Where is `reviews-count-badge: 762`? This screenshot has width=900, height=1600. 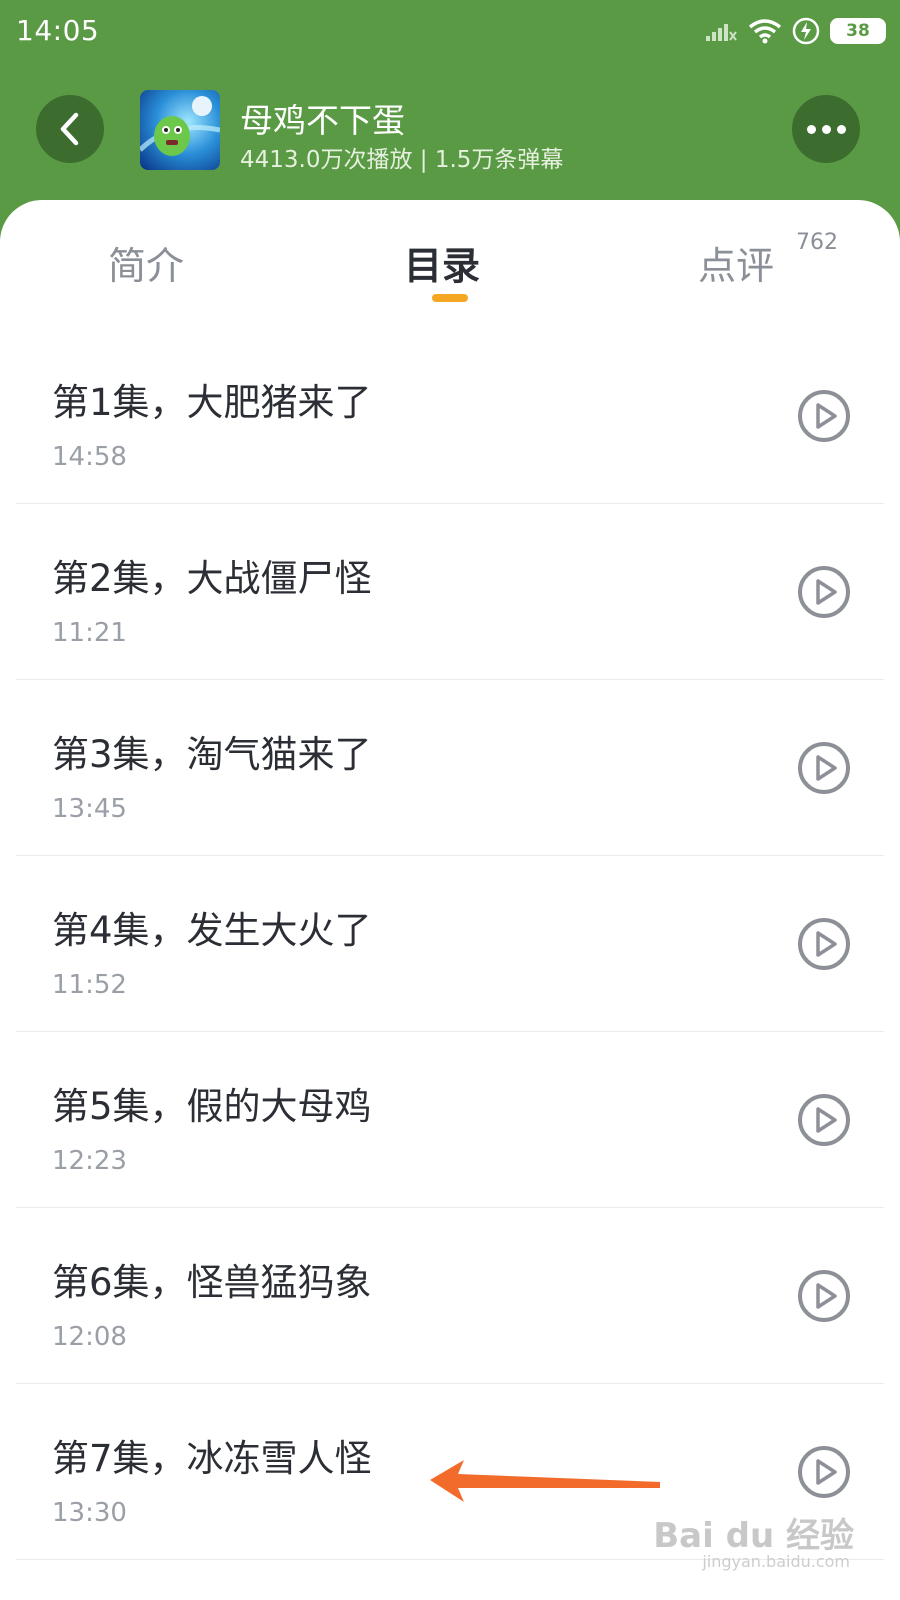 reviews-count-badge: 762 is located at coordinates (817, 242).